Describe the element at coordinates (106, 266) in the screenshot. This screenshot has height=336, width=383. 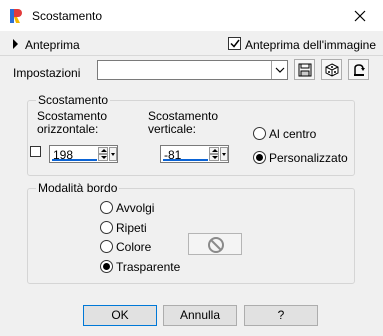
I see `transparent-radio` at that location.